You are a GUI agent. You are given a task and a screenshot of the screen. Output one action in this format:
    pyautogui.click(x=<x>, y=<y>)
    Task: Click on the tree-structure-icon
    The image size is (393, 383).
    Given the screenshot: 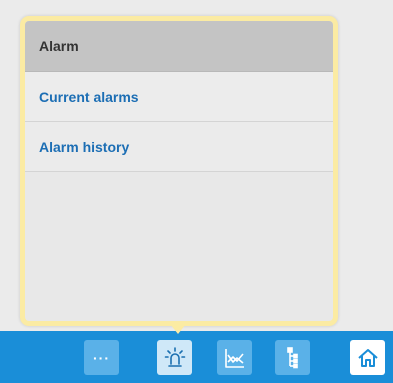 What is the action you would take?
    pyautogui.click(x=293, y=358)
    